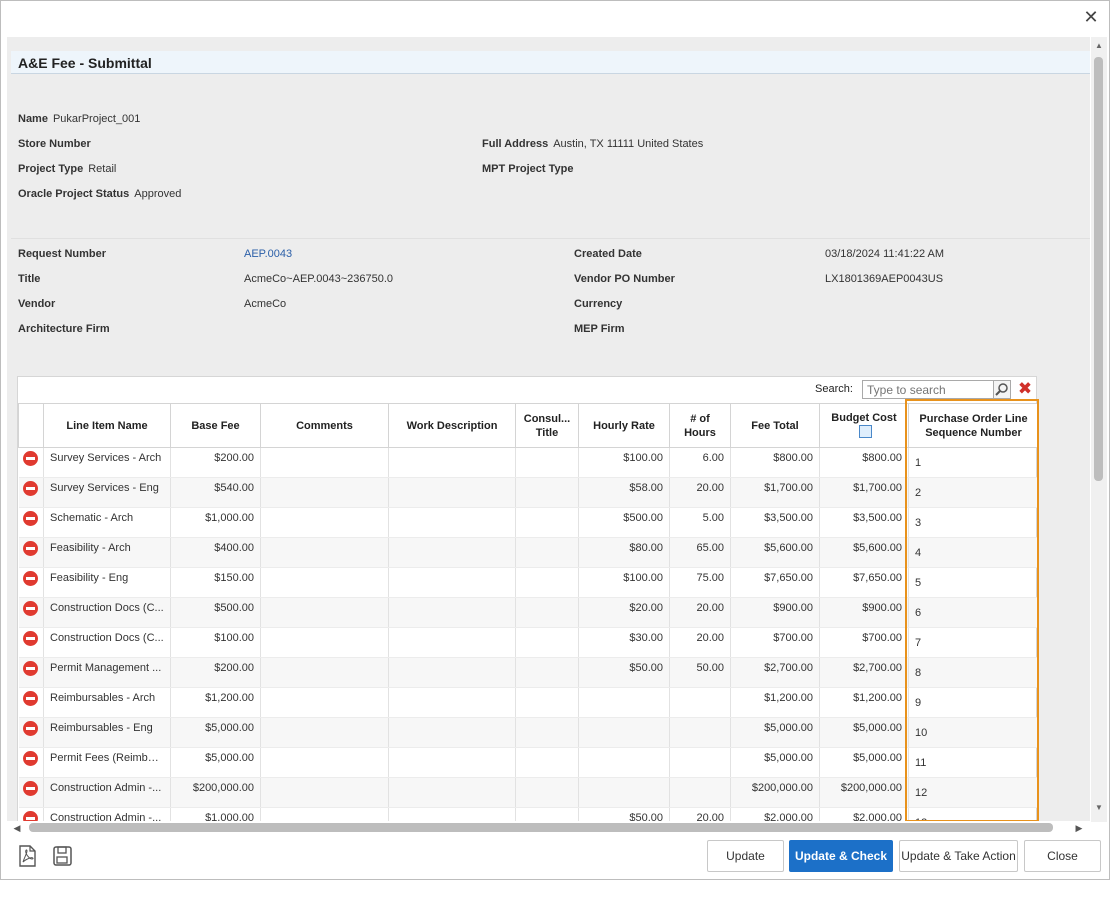 The width and height of the screenshot is (1110, 901). Describe the element at coordinates (215, 732) in the screenshot. I see `cell-base-fee: $5,000.00` at that location.